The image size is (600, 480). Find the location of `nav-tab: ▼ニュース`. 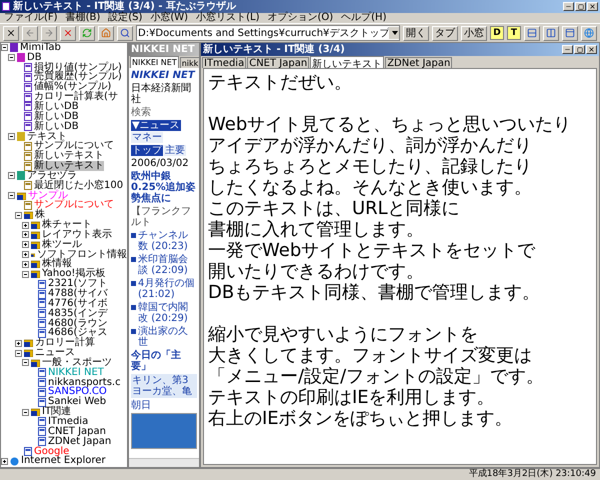

nav-tab: ▼ニュース is located at coordinates (156, 125).